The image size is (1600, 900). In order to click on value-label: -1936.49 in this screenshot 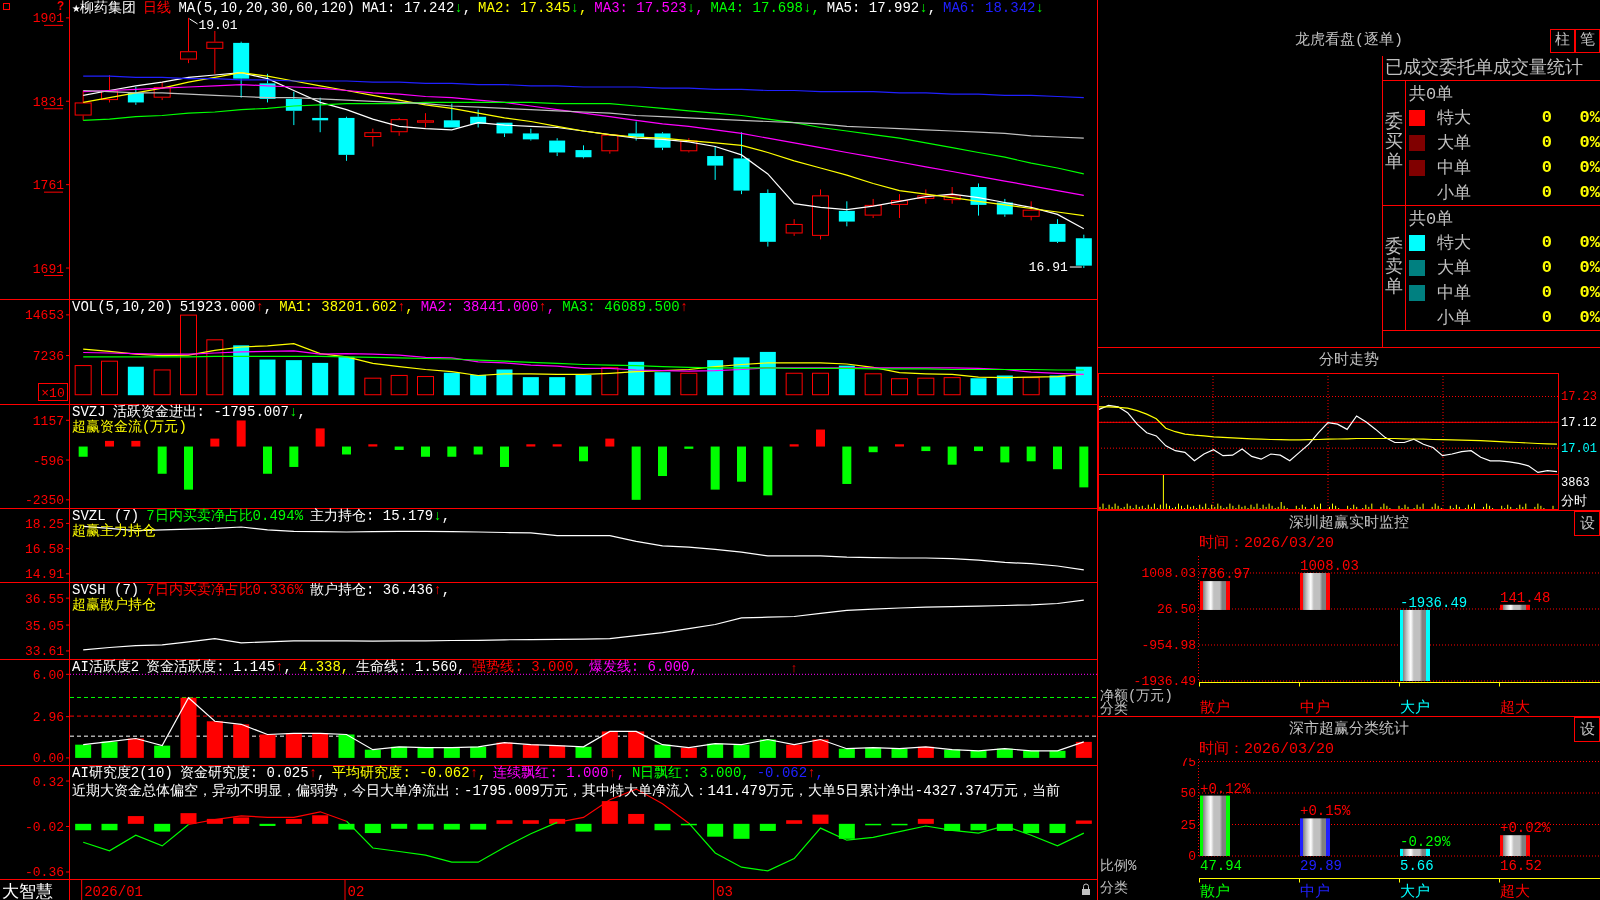, I will do `click(1434, 602)`.